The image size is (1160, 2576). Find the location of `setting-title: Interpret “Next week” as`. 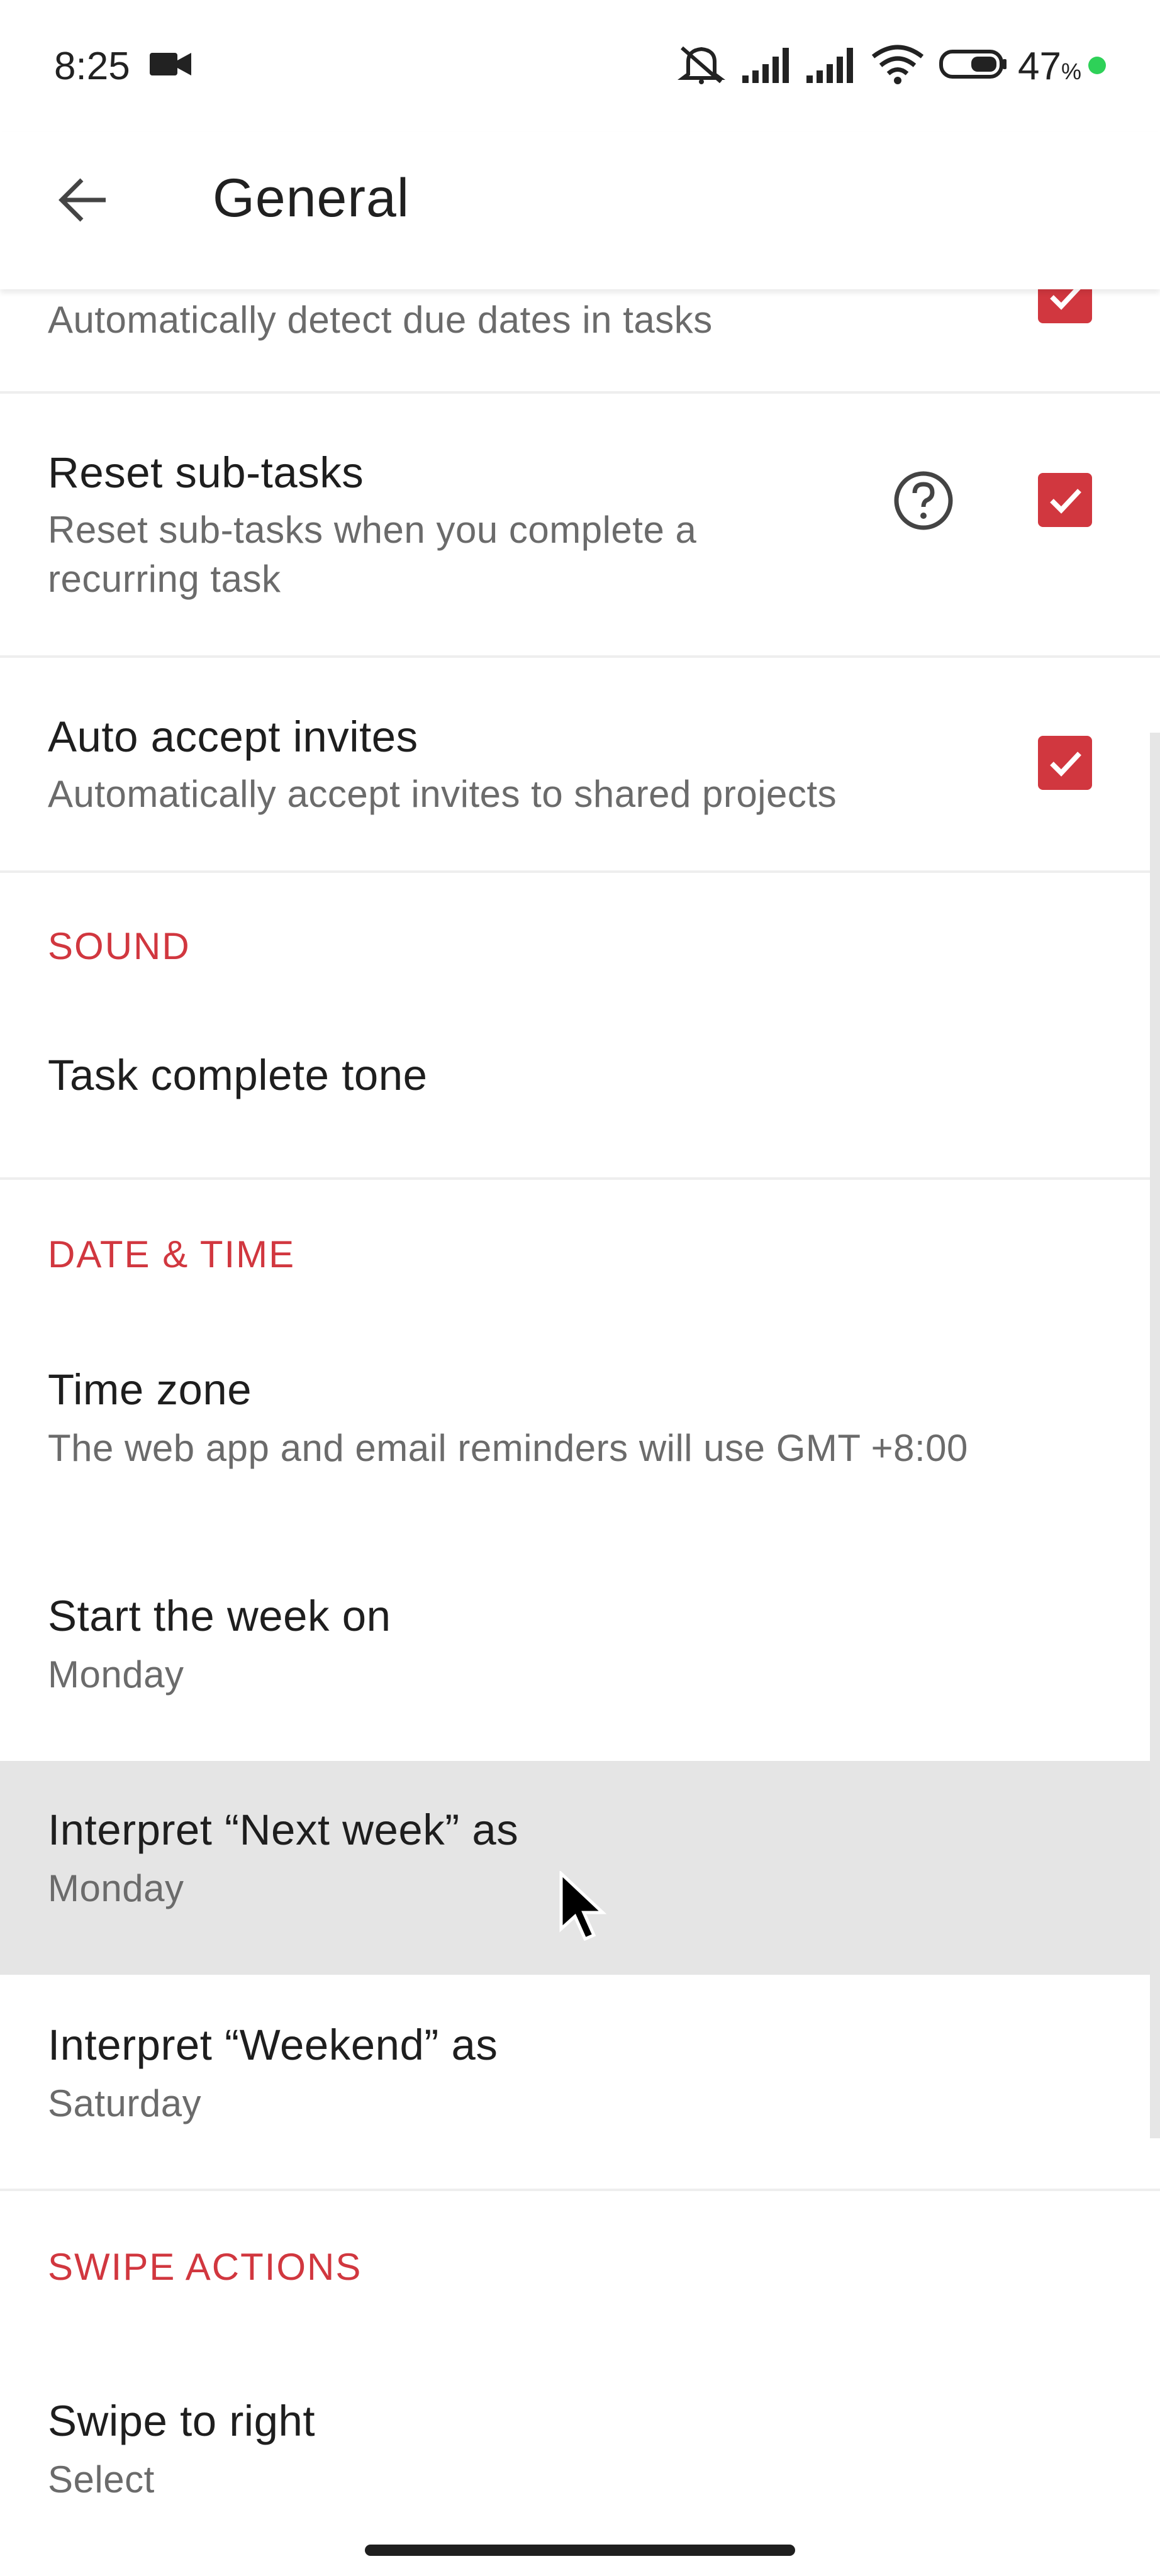

setting-title: Interpret “Next week” as is located at coordinates (283, 1830).